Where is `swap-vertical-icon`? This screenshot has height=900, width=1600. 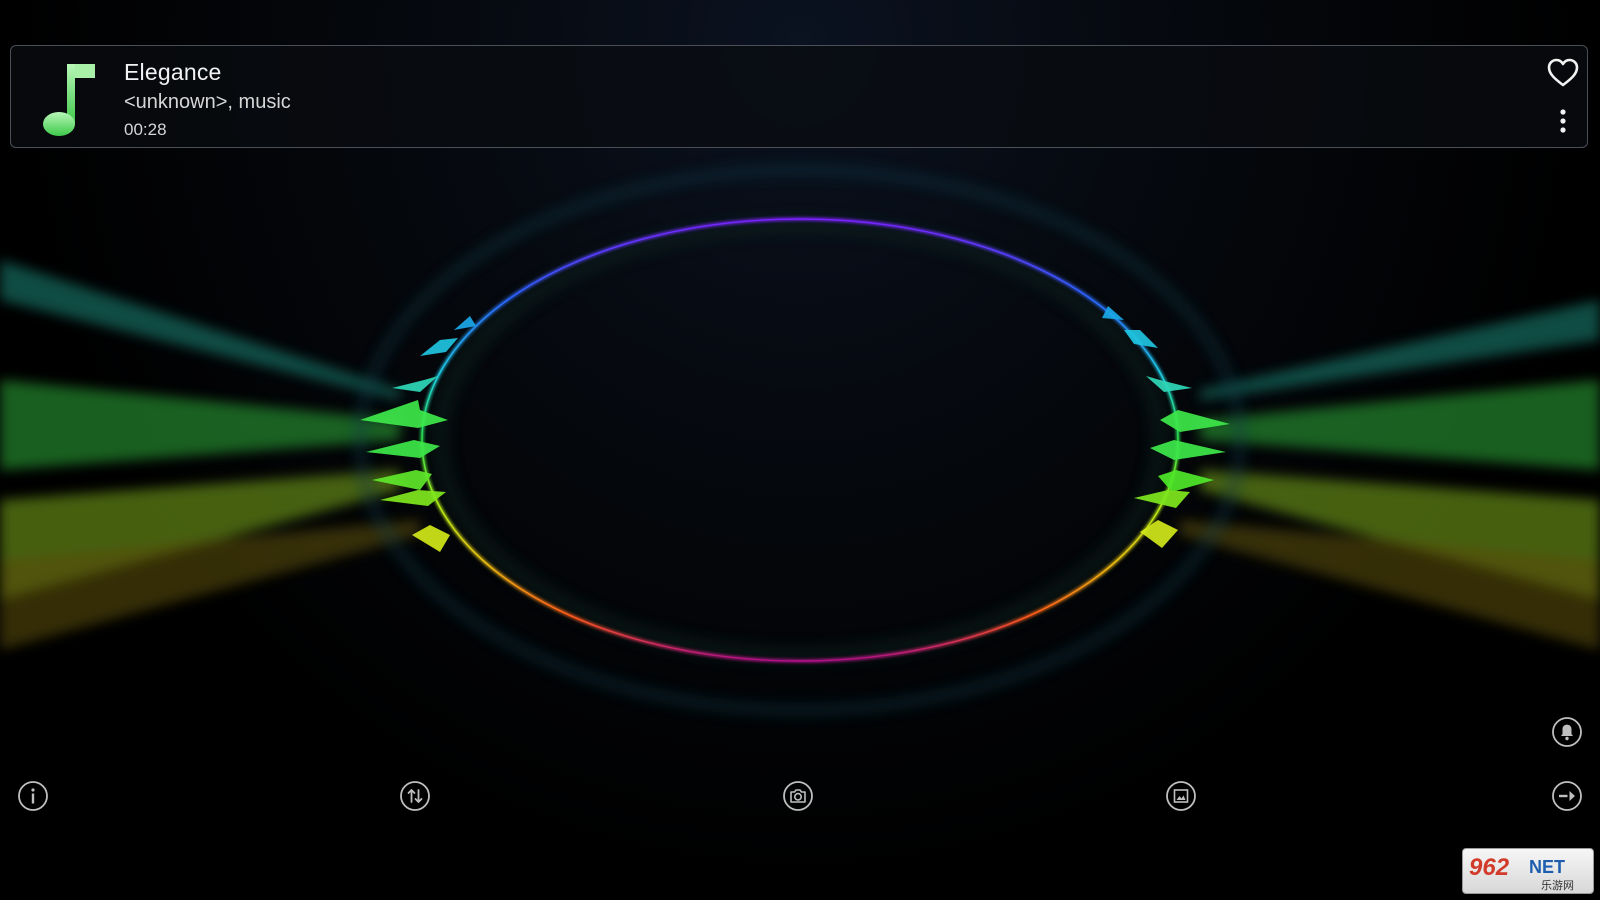 swap-vertical-icon is located at coordinates (415, 796).